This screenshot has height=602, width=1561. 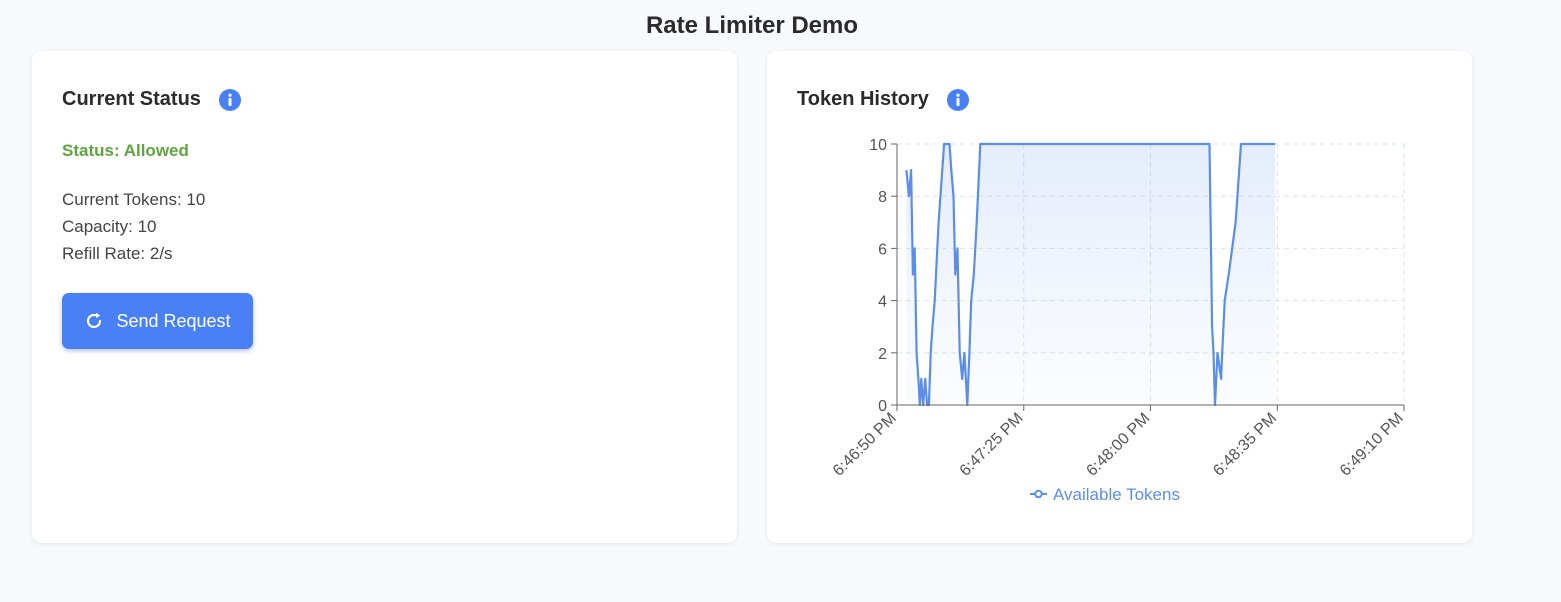 What do you see at coordinates (878, 145) in the screenshot?
I see `y-tick-label: 10` at bounding box center [878, 145].